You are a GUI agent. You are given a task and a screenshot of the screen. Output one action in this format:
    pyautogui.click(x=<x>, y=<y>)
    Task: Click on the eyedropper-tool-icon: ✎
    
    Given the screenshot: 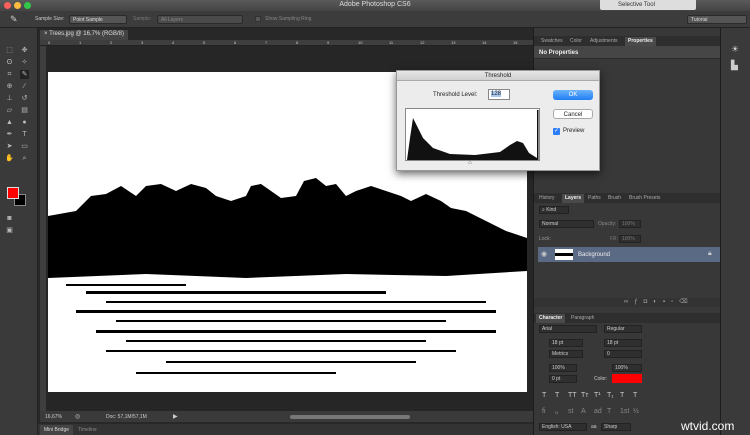 What is the action you would take?
    pyautogui.click(x=24, y=74)
    